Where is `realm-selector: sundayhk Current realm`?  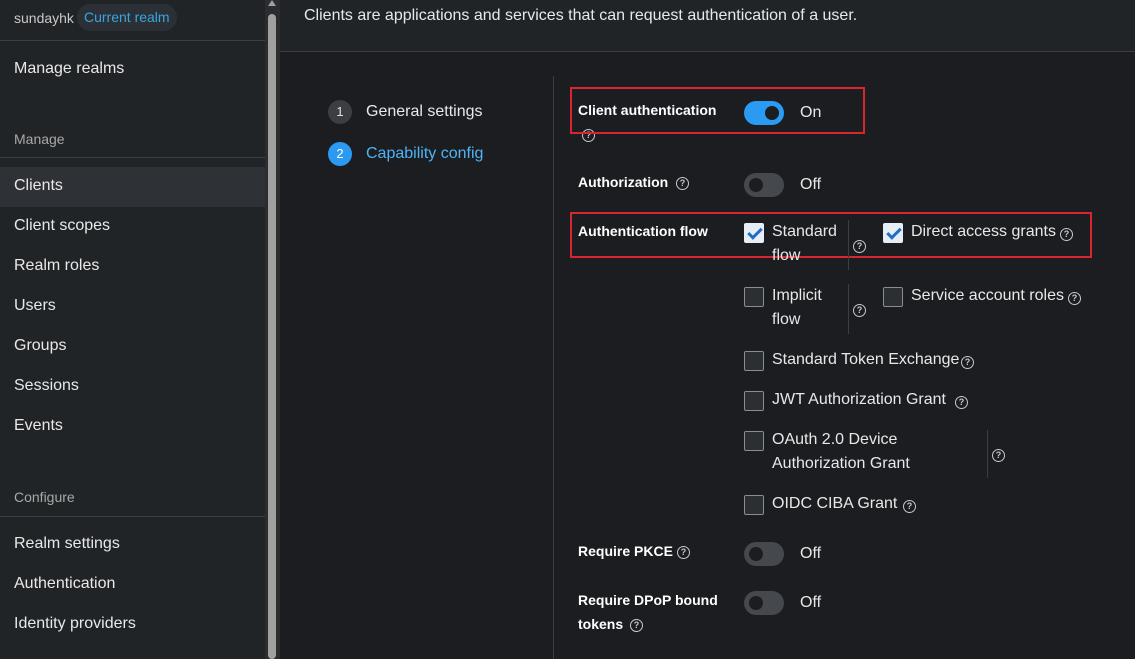
realm-selector: sundayhk Current realm is located at coordinates (132, 20).